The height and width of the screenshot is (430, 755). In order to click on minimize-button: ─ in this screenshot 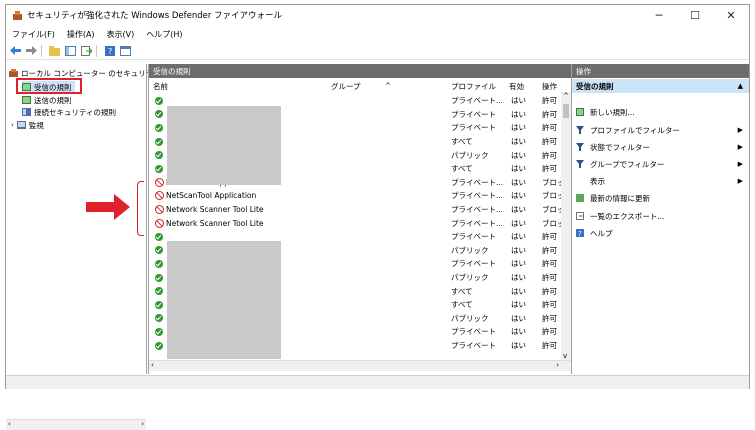, I will do `click(659, 15)`.